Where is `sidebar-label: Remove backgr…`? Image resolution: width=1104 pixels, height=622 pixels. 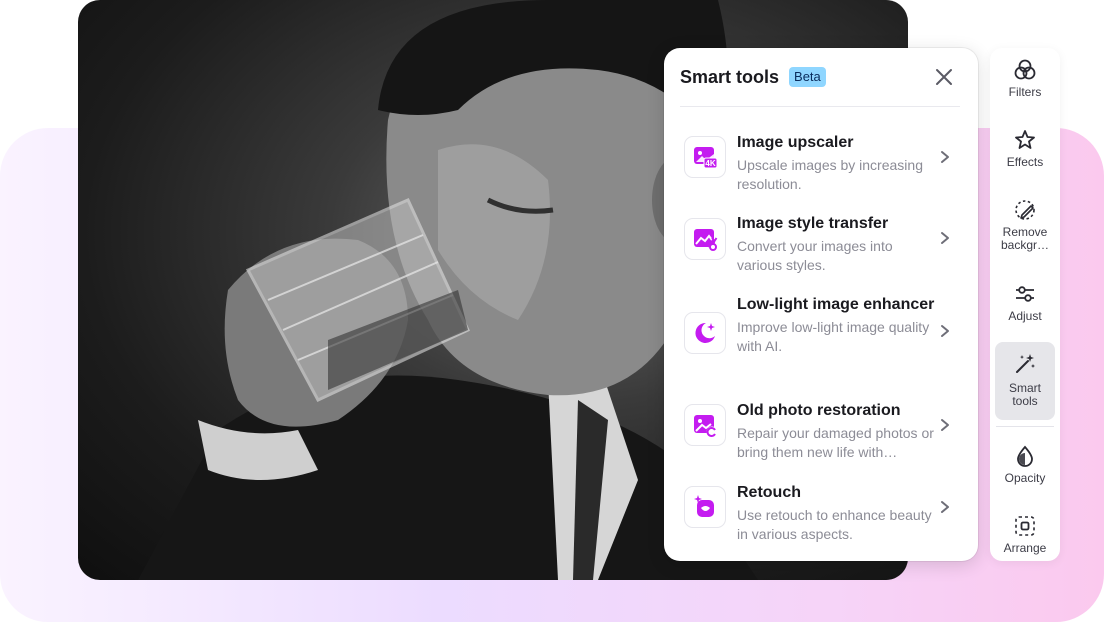 sidebar-label: Remove backgr… is located at coordinates (1025, 238).